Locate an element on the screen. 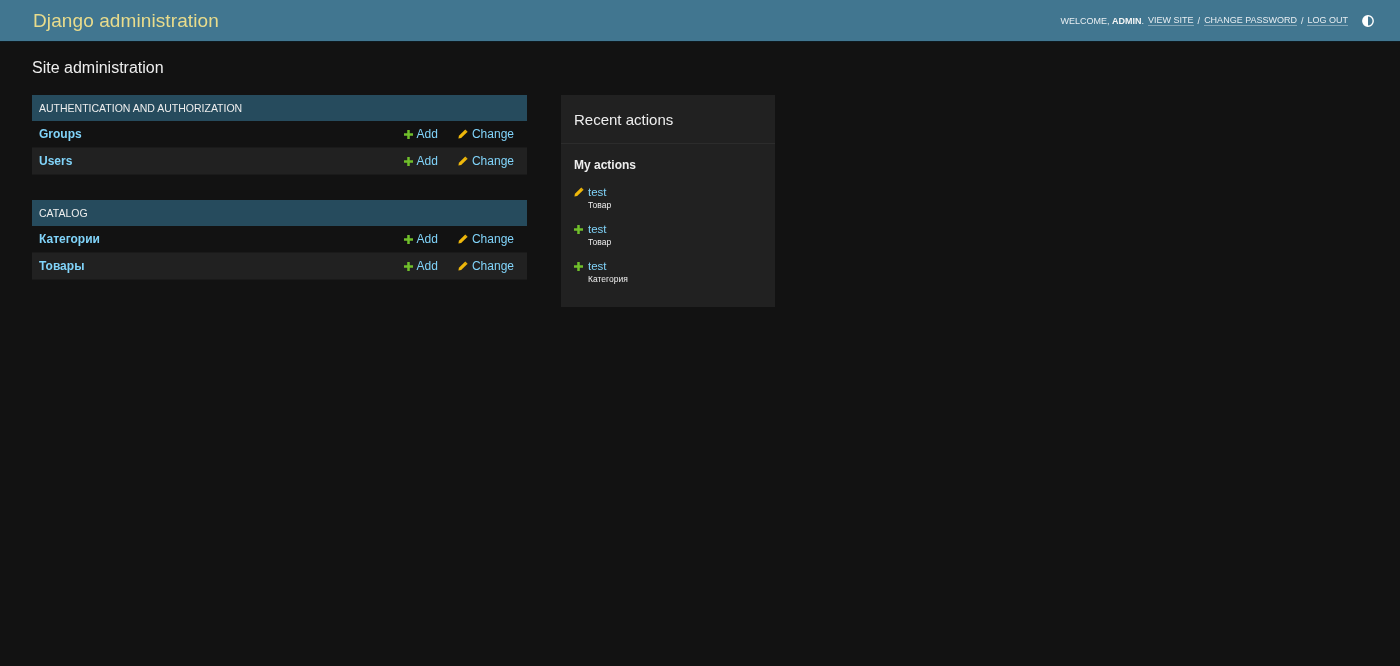  user-tools-text: WELCOME, ADMIN. is located at coordinates (1102, 20).